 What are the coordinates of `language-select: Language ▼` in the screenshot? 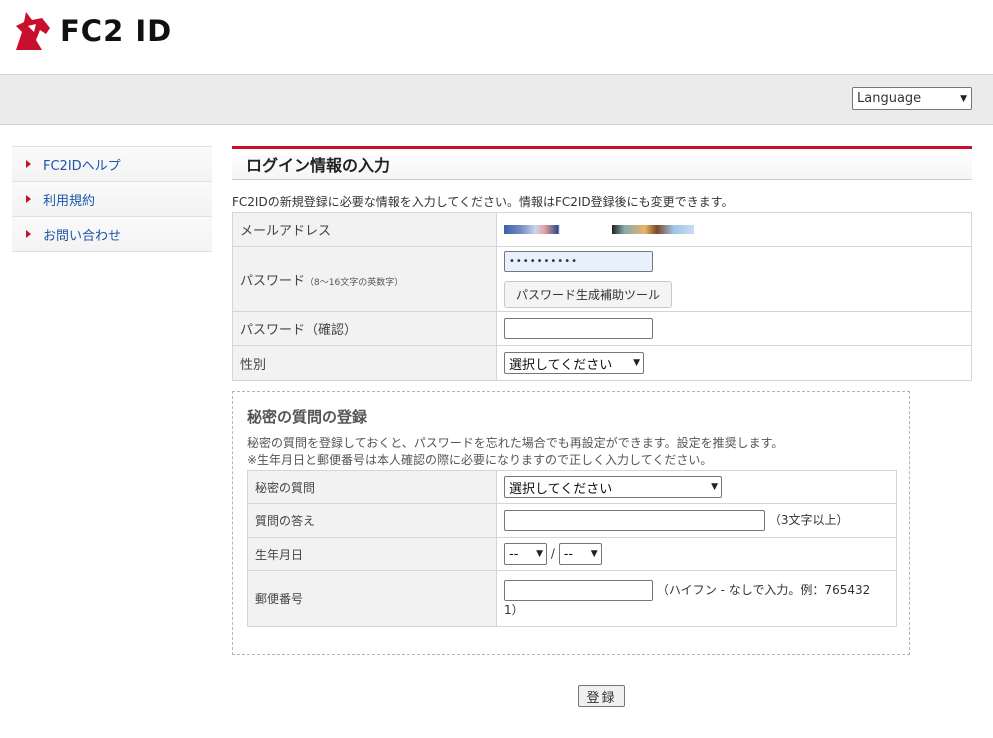 It's located at (912, 98).